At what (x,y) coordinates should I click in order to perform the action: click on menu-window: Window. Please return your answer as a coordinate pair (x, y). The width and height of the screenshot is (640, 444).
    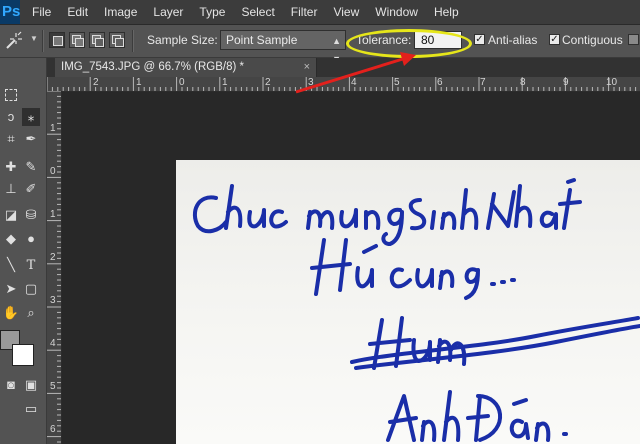
    Looking at the image, I should click on (396, 12).